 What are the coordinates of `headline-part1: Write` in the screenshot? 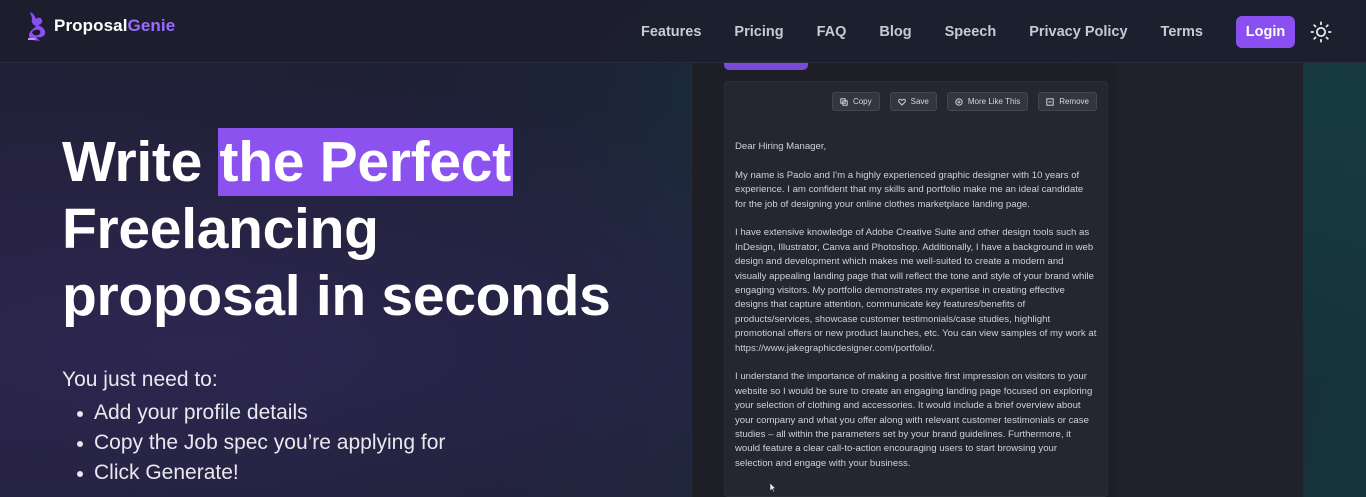 It's located at (140, 162).